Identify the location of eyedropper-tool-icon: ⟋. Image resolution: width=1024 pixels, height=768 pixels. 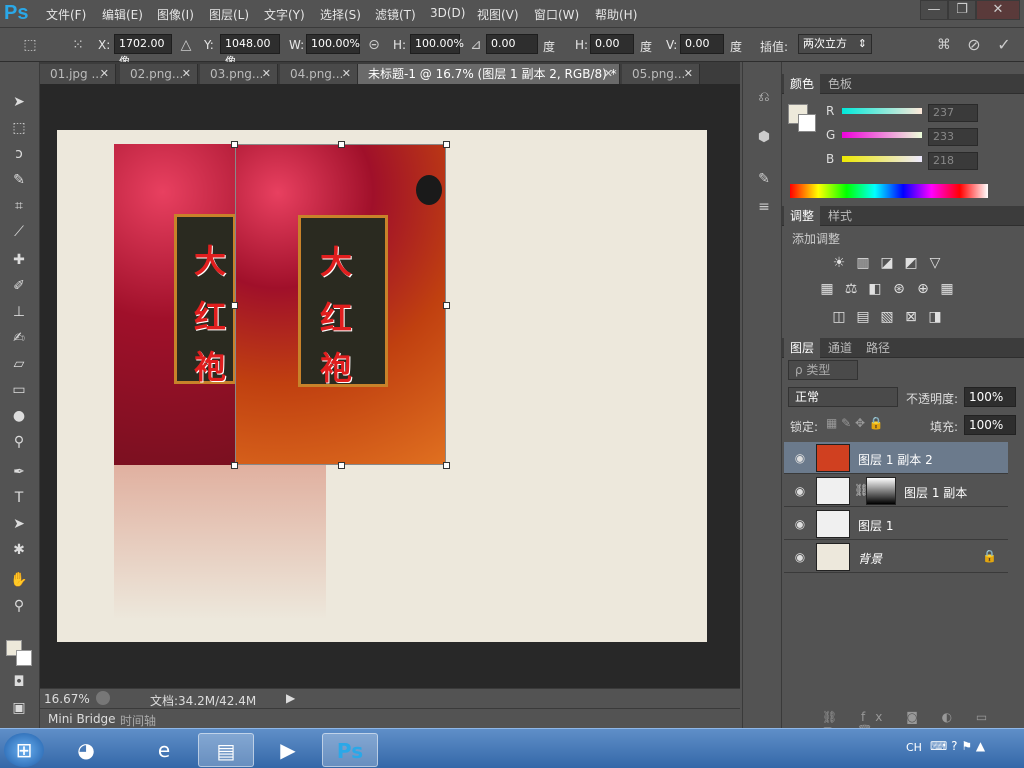
(19, 232).